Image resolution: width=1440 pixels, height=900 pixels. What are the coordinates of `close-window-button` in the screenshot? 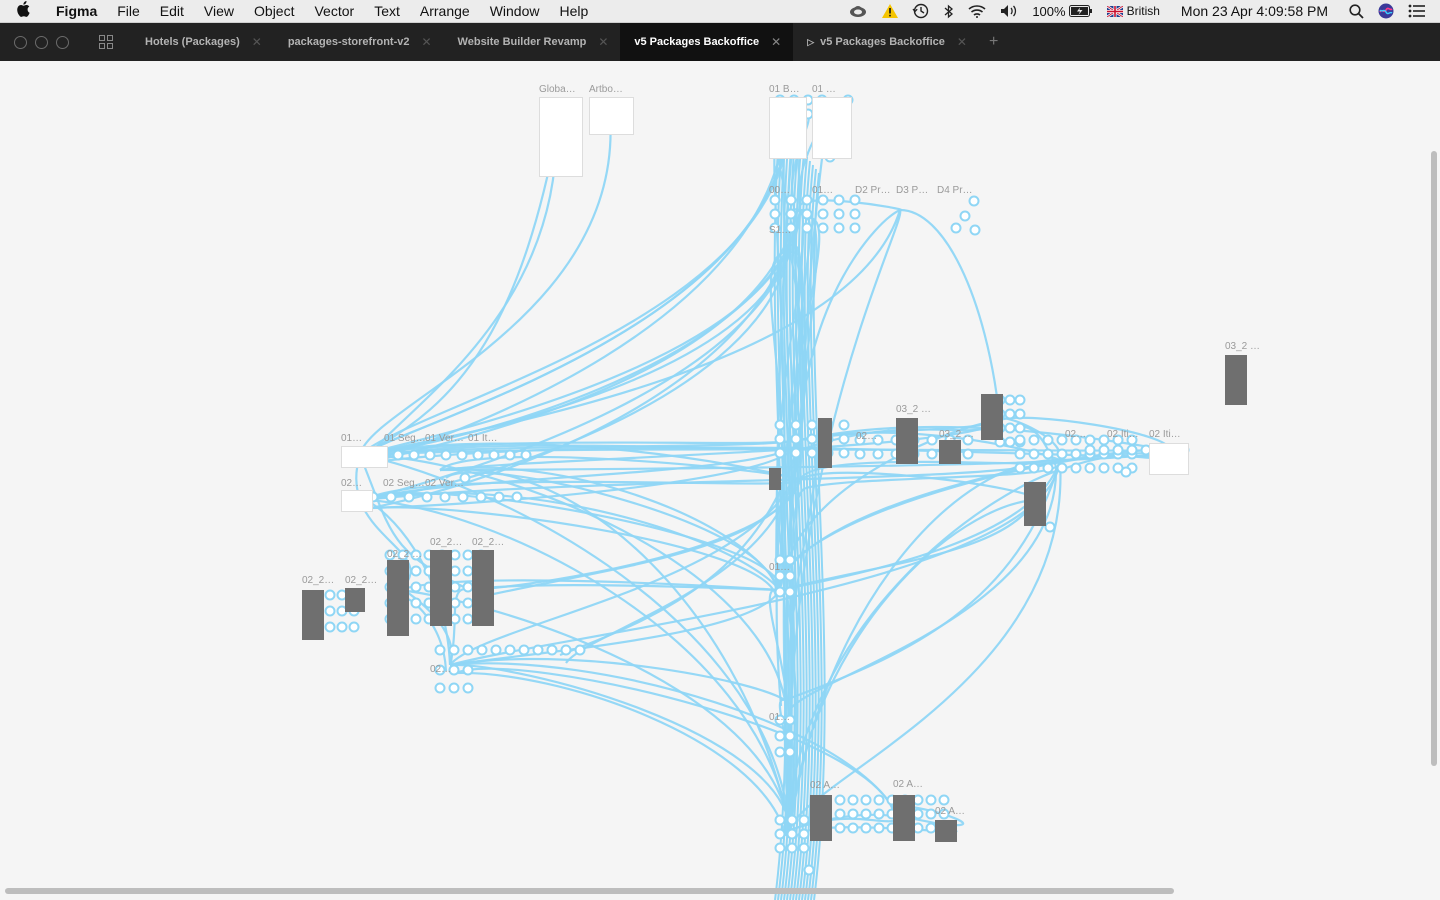 It's located at (20, 42).